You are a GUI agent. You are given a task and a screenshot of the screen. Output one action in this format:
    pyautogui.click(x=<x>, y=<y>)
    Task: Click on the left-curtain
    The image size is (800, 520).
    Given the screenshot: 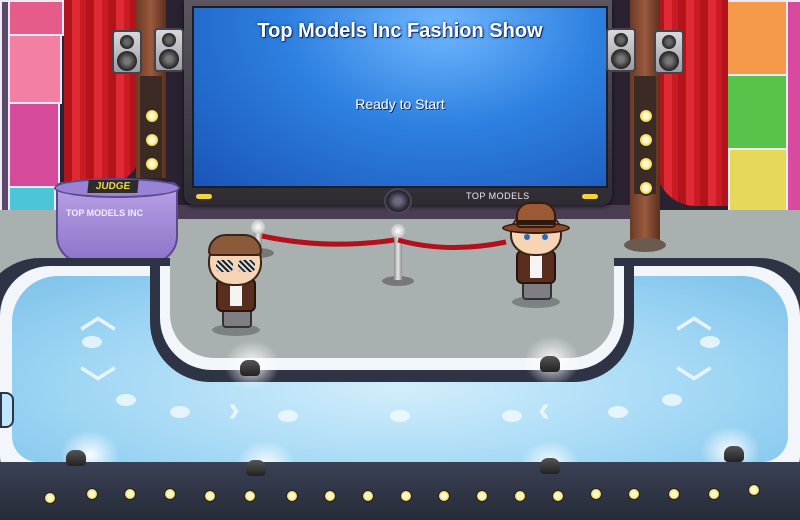 What is the action you would take?
    pyautogui.click(x=103, y=93)
    